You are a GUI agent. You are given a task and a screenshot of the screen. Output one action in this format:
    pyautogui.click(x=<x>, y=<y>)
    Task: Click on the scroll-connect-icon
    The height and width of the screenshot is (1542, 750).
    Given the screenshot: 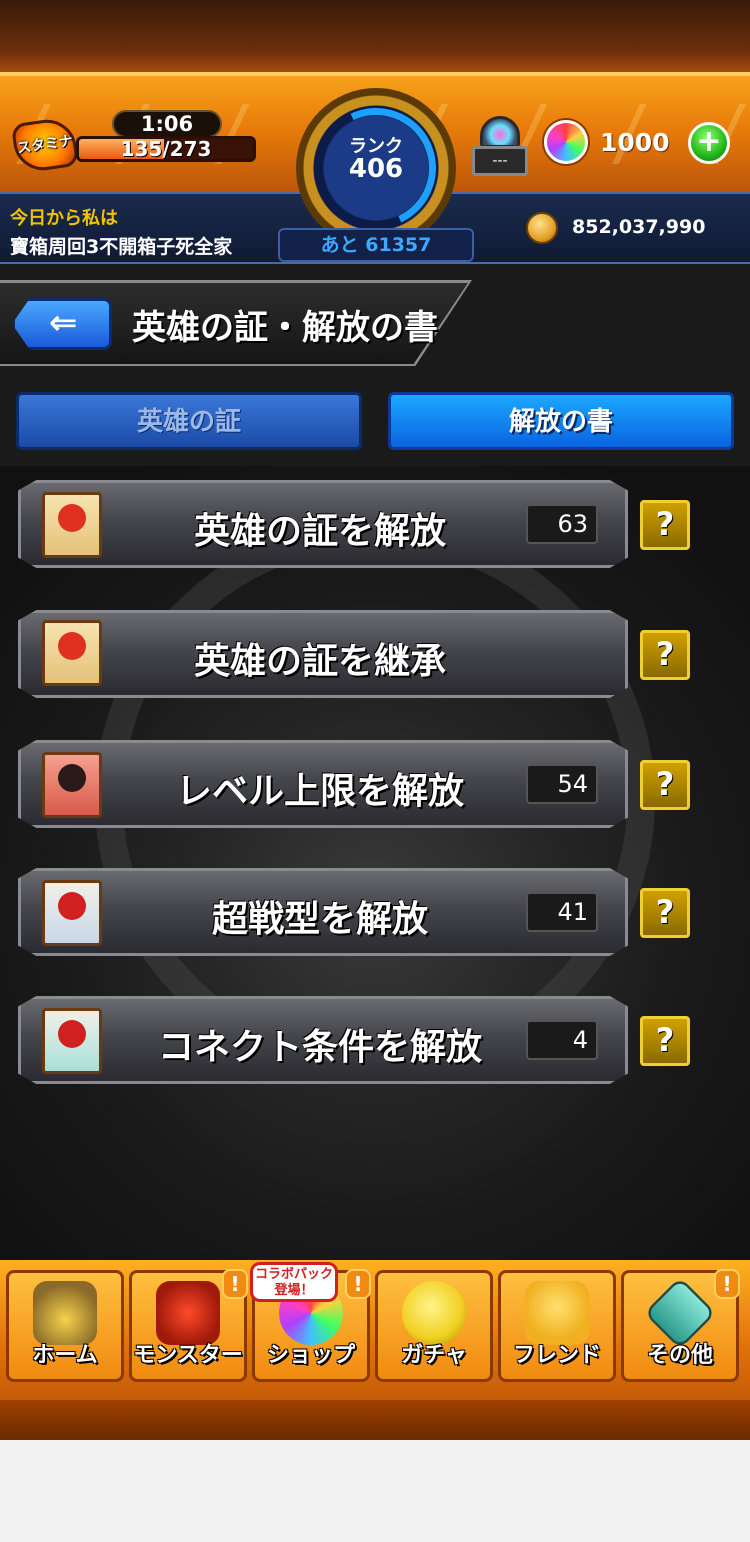 What is the action you would take?
    pyautogui.click(x=72, y=1041)
    